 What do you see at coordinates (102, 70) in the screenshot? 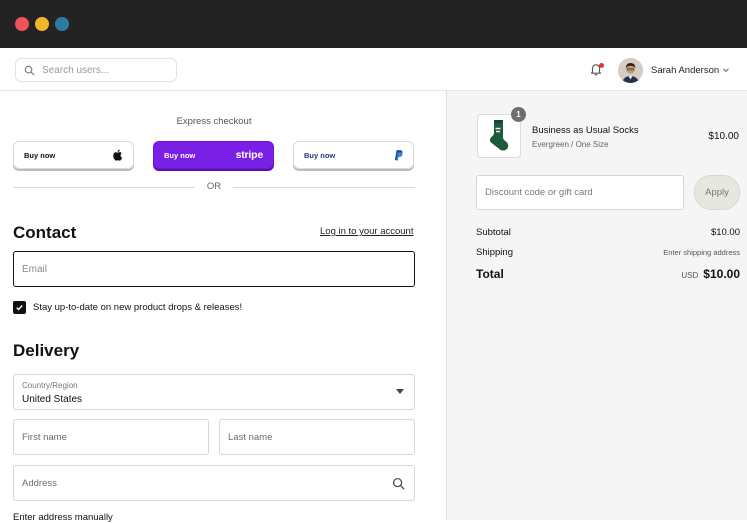
I see `search-input` at bounding box center [102, 70].